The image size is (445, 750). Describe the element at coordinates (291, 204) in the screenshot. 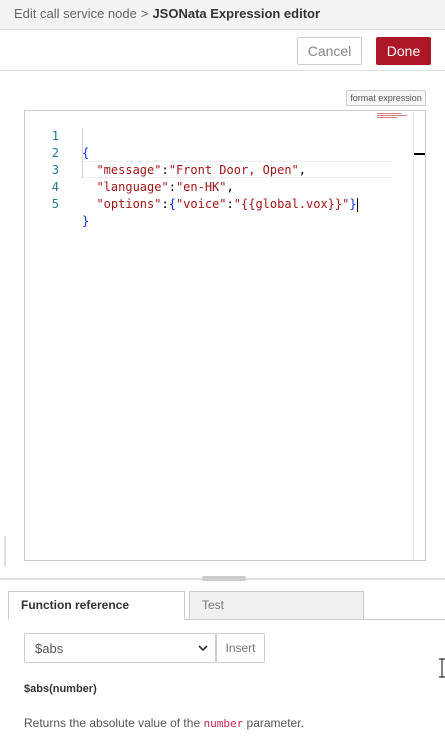

I see `json-value: "{{global.vox}}"` at that location.